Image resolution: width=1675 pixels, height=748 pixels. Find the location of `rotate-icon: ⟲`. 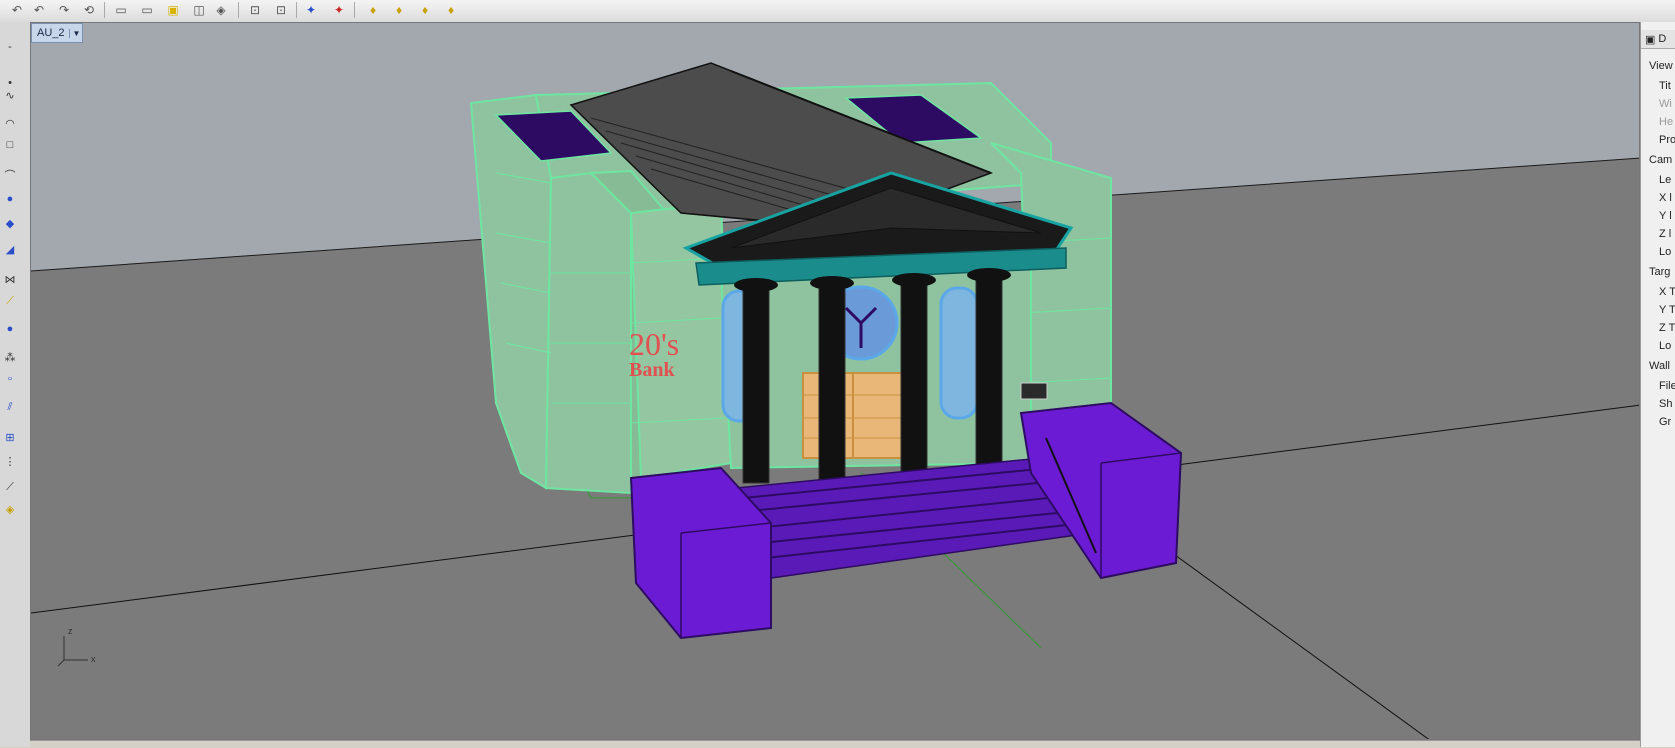

rotate-icon: ⟲ is located at coordinates (89, 10).